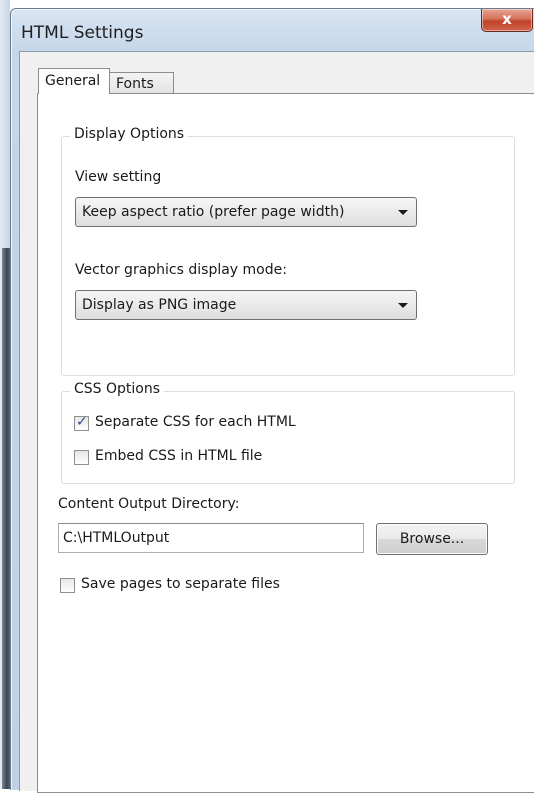 The height and width of the screenshot is (793, 534). I want to click on vector-mode-value: Display as PNG image, so click(159, 305).